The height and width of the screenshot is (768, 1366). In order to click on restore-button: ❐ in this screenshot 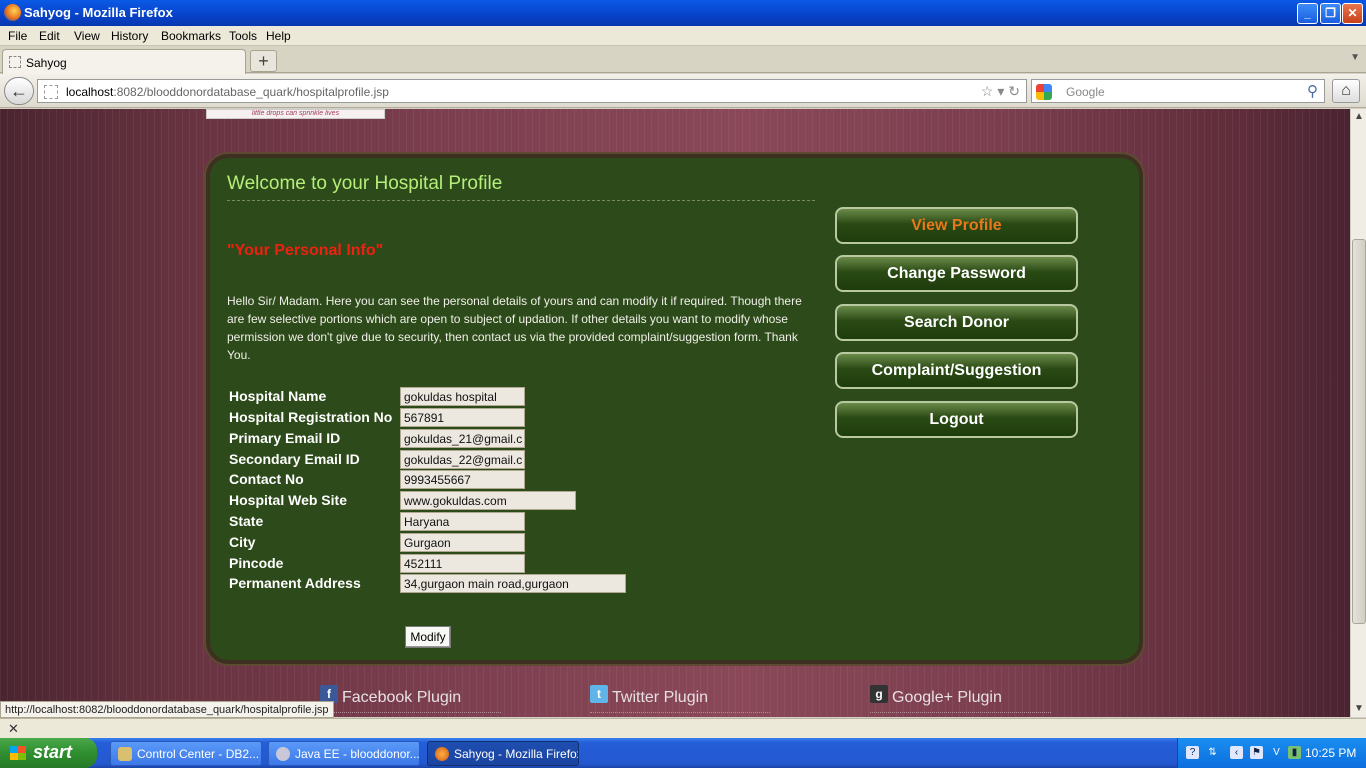, I will do `click(1330, 13)`.